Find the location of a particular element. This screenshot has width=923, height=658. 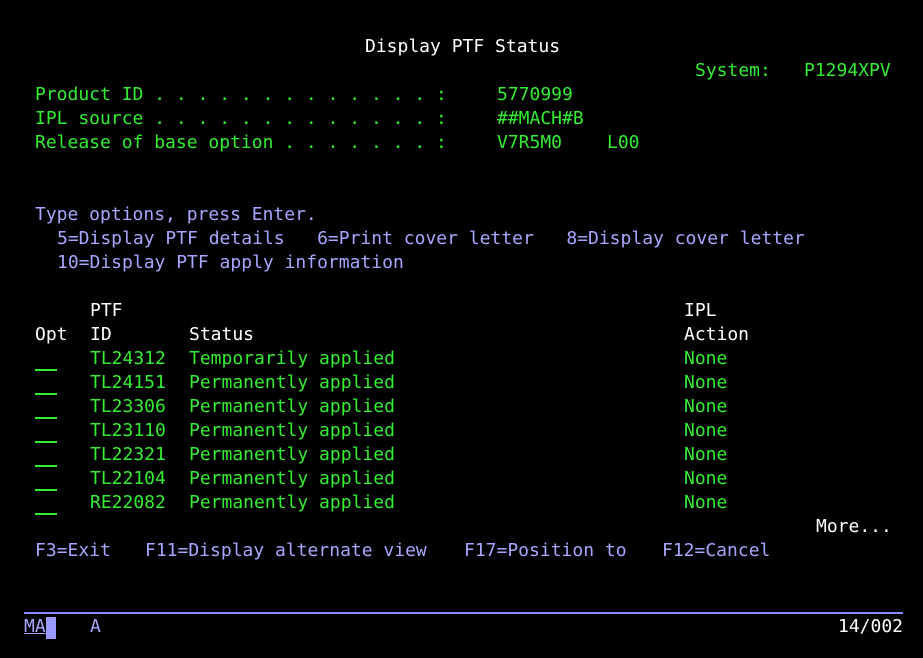

f12-cancel-key: F12=Cancel is located at coordinates (716, 551).